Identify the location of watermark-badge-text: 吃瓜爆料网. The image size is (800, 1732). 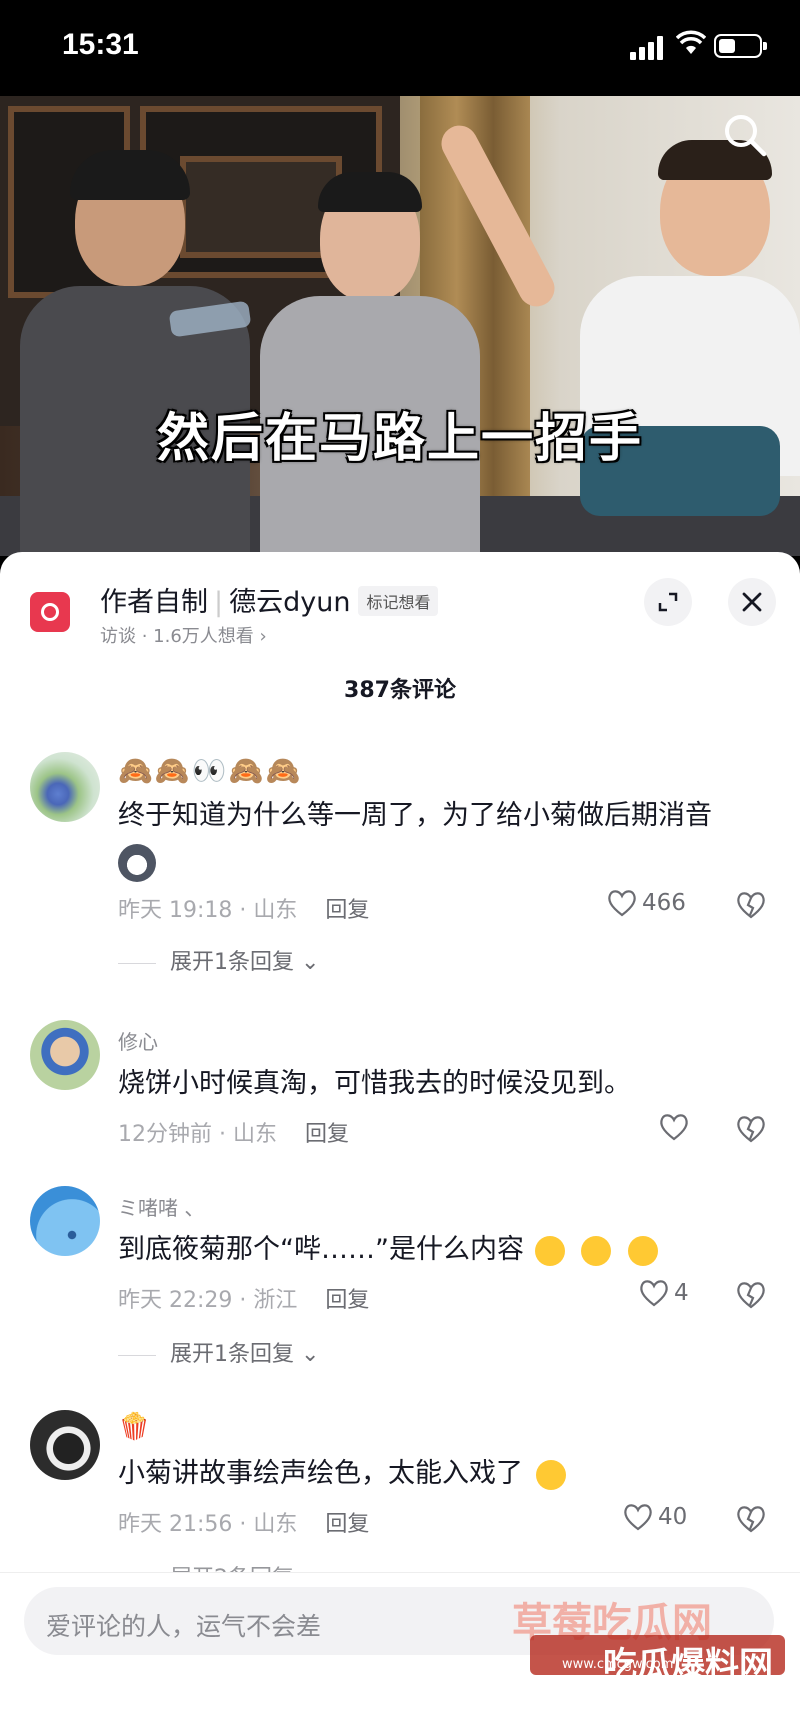
(688, 1665).